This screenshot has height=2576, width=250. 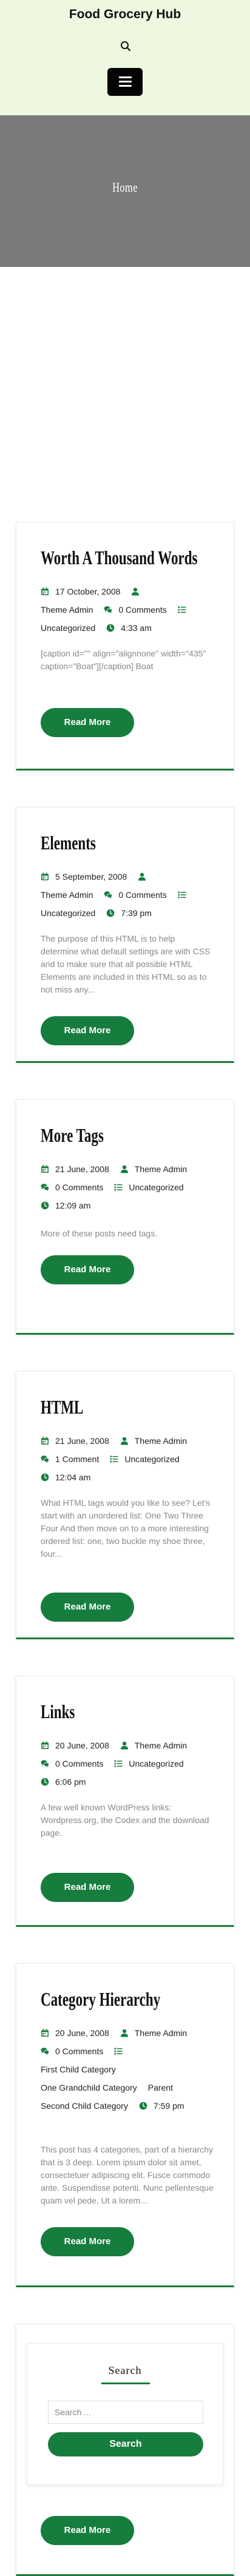 What do you see at coordinates (62, 1407) in the screenshot?
I see `post-title: HTML` at bounding box center [62, 1407].